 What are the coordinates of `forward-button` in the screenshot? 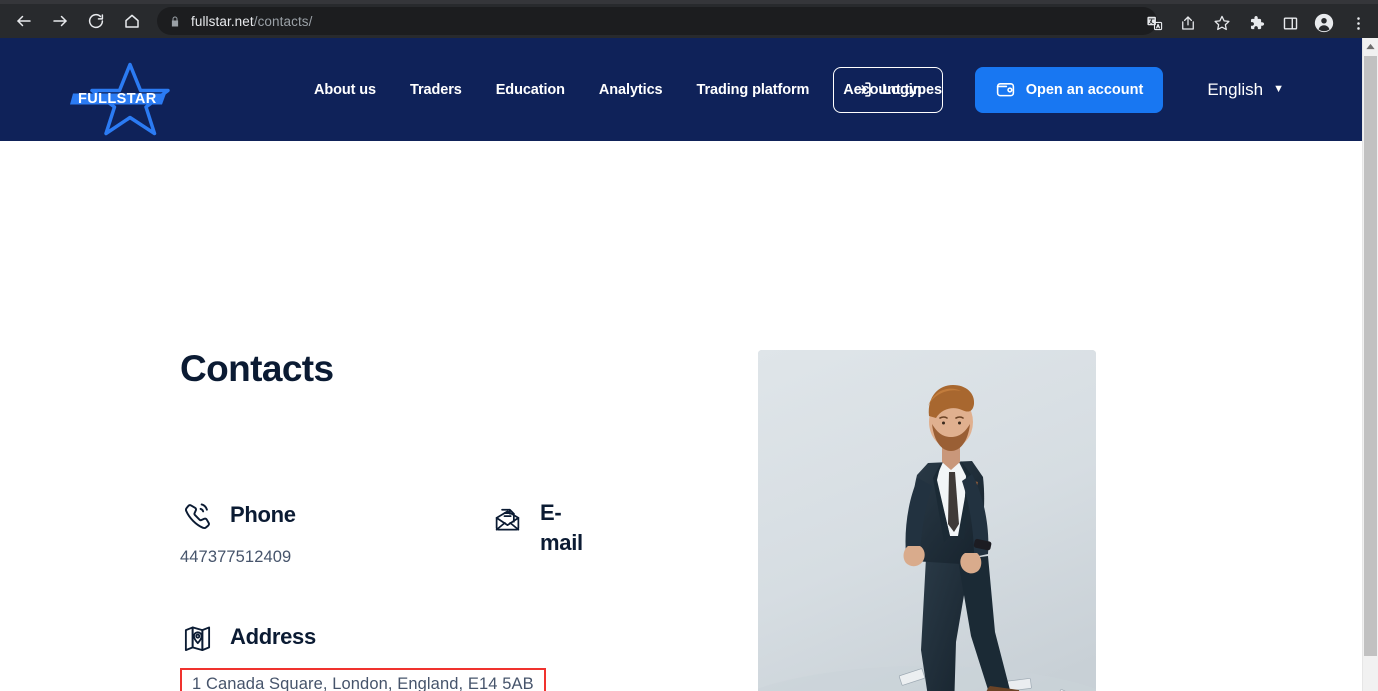 It's located at (60, 21).